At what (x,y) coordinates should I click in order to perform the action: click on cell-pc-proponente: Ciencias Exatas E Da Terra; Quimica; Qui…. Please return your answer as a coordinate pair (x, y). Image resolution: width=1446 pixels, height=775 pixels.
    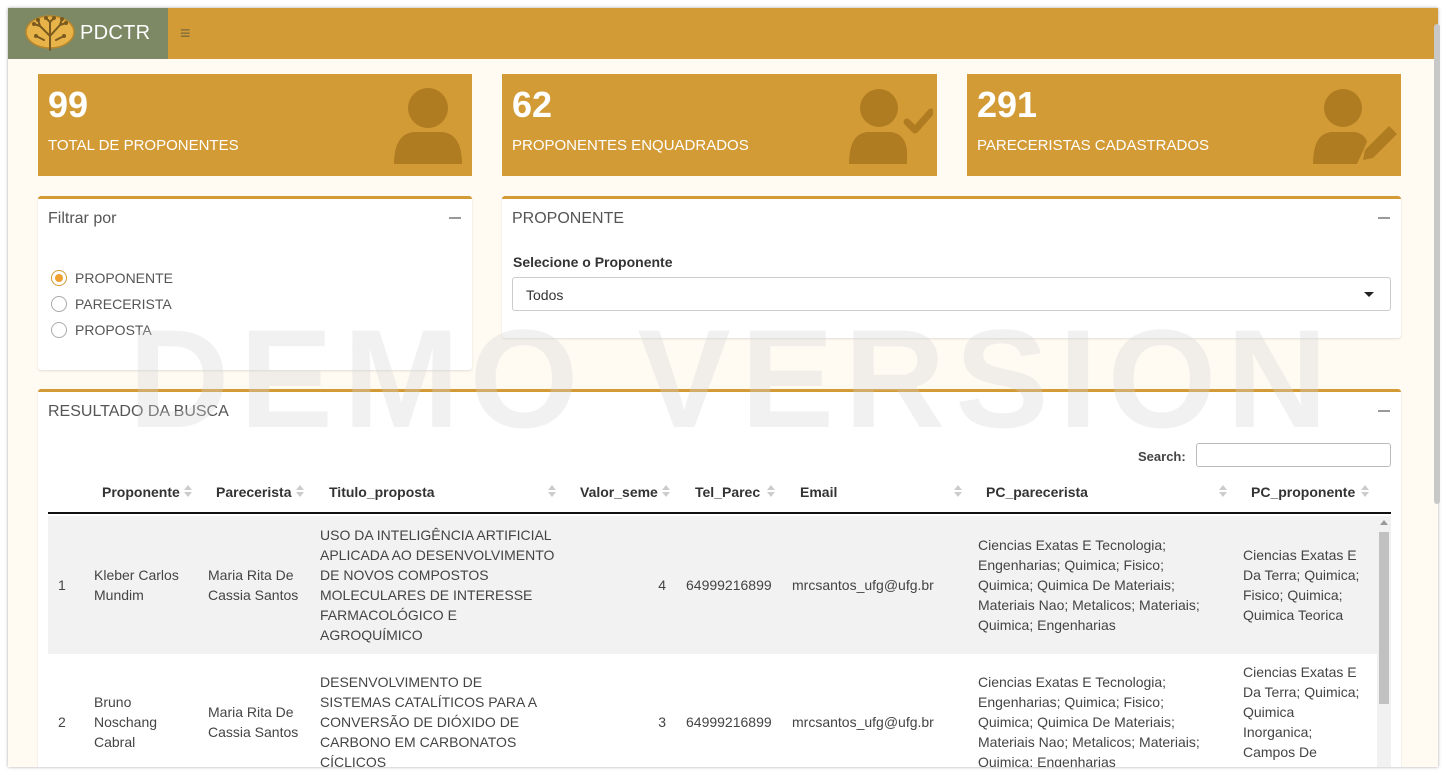
    Looking at the image, I should click on (1301, 715).